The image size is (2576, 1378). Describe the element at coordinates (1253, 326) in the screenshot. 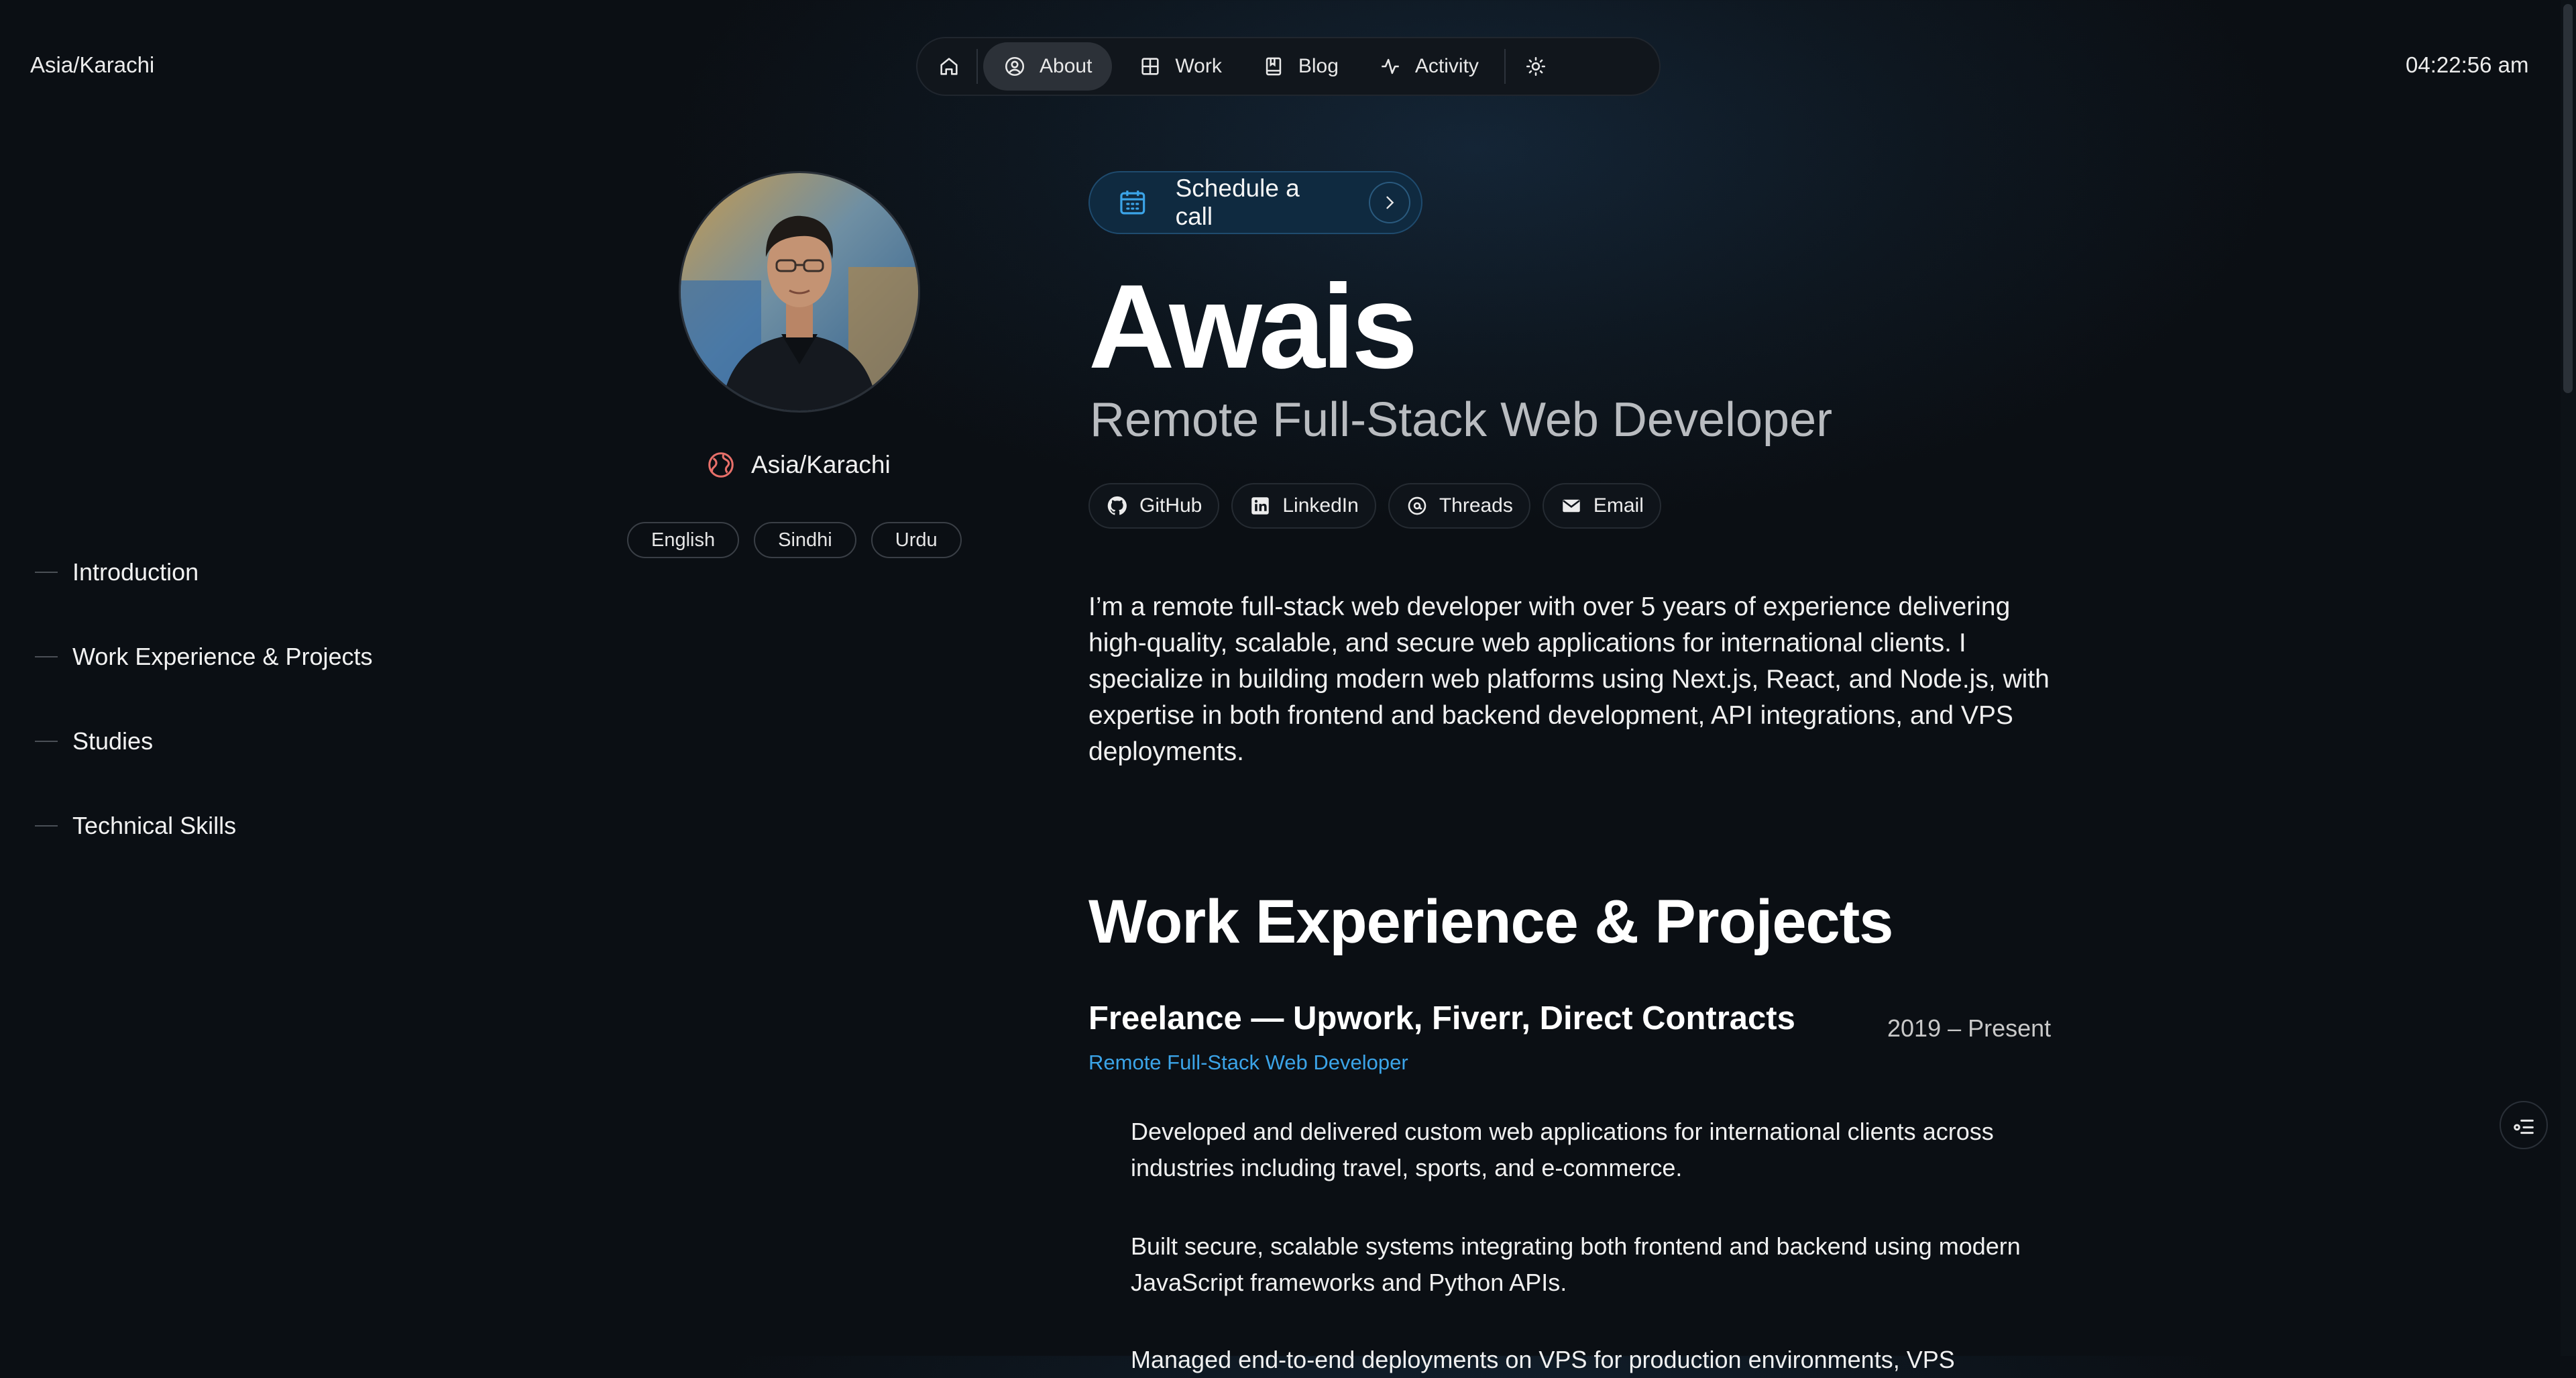

I see `profile-name: Awais` at that location.